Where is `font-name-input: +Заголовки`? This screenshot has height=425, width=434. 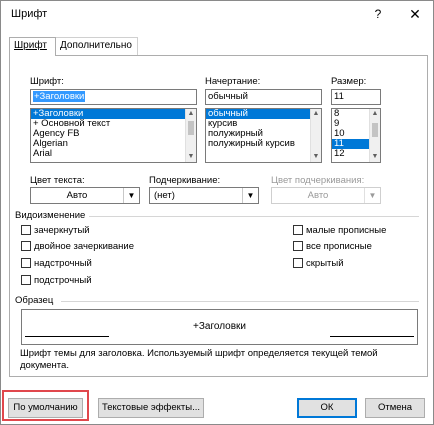
font-name-input: +Заголовки is located at coordinates (113, 97).